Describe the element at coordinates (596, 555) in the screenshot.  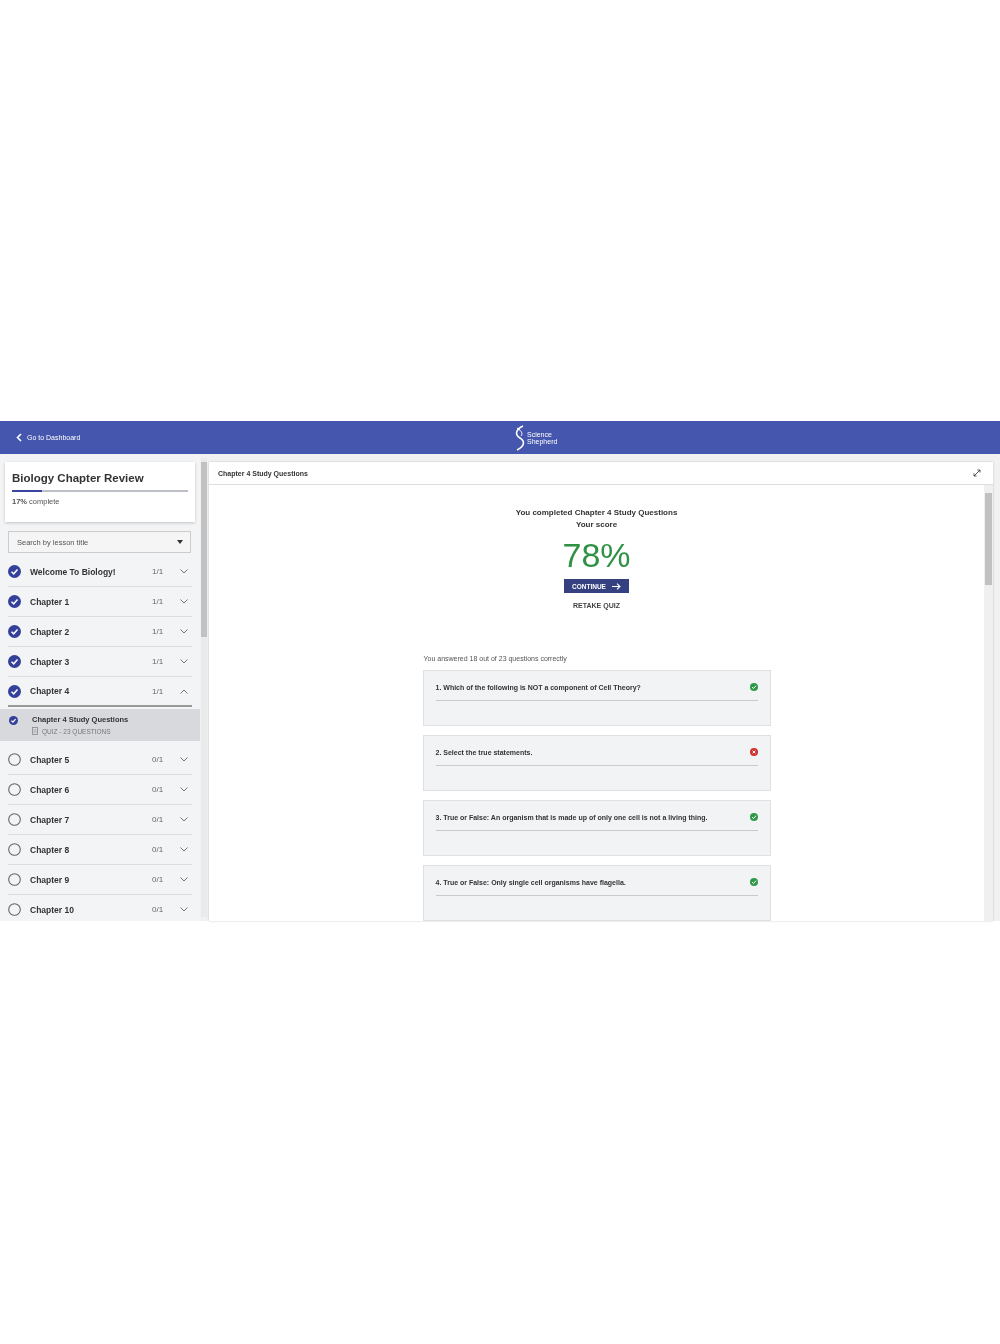
I see `score-value: 78%` at that location.